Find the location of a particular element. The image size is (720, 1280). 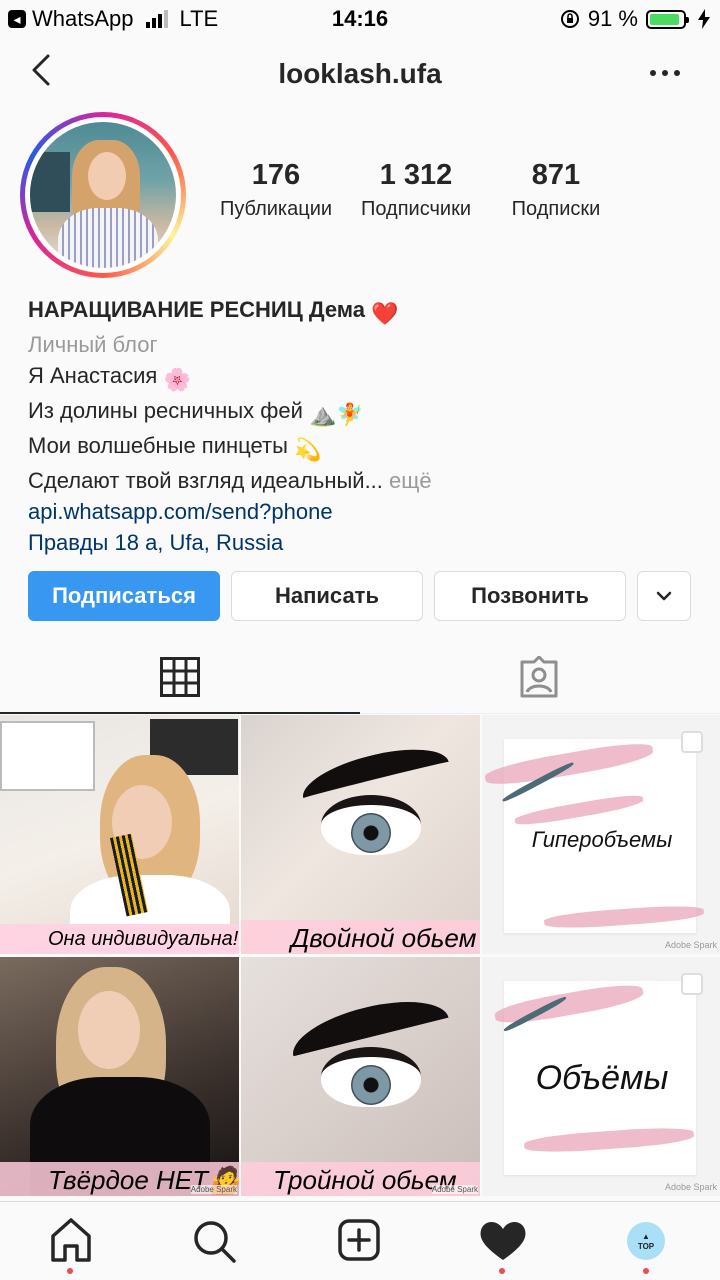

suggestions-toggle-button is located at coordinates (664, 596).